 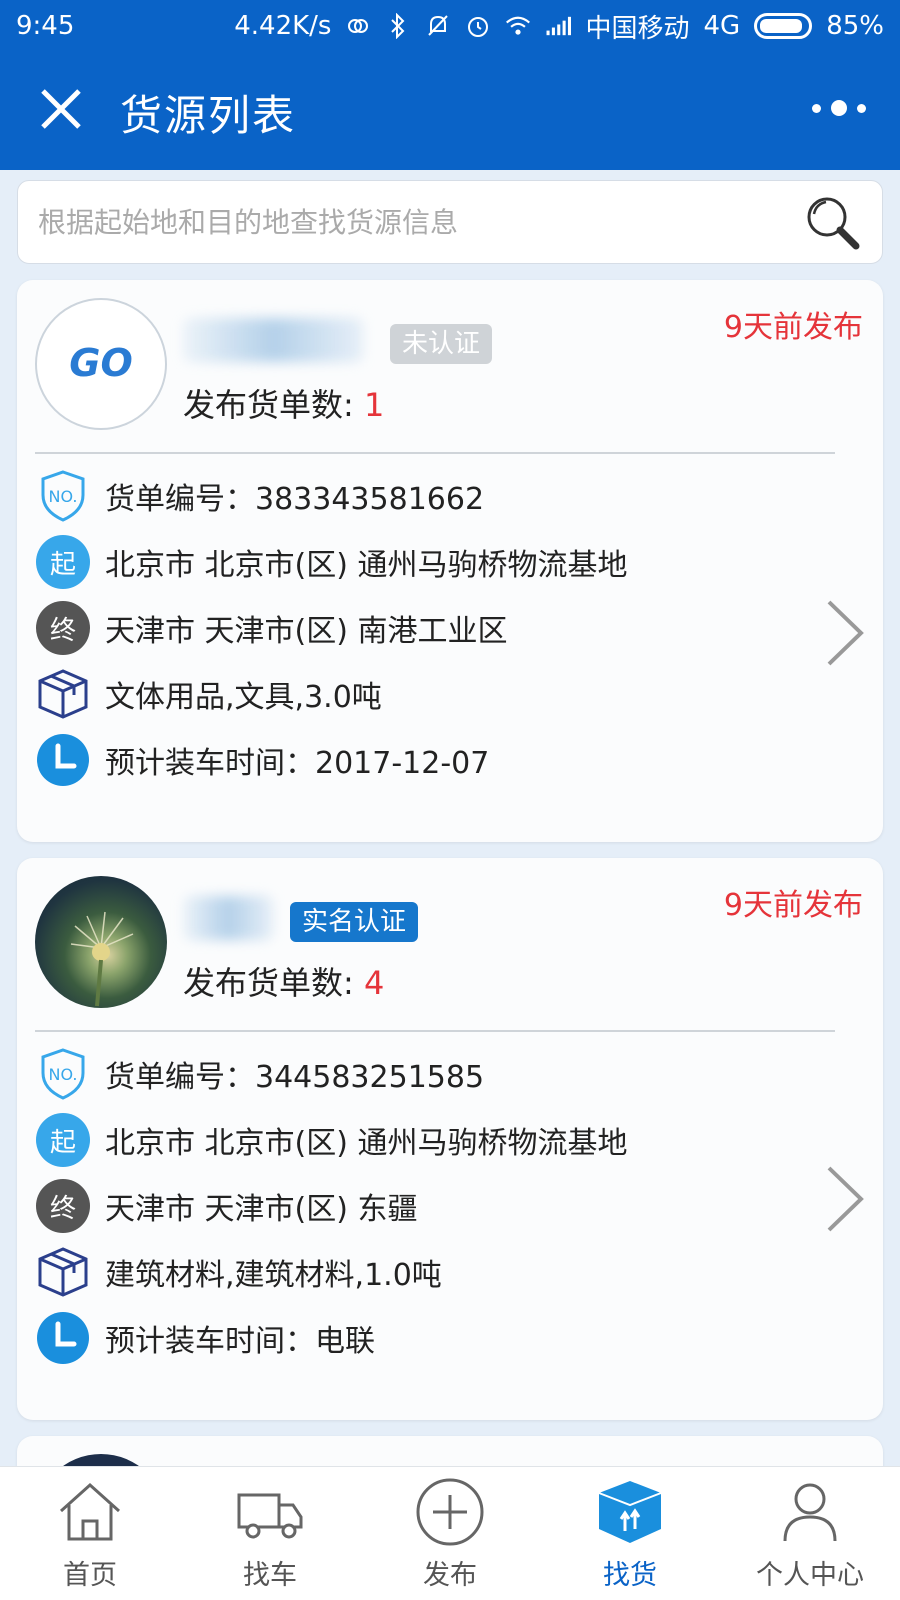 I want to click on tab-label: 找车, so click(x=270, y=1575).